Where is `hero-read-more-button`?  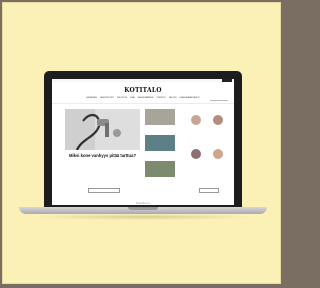 hero-read-more-button is located at coordinates (104, 190).